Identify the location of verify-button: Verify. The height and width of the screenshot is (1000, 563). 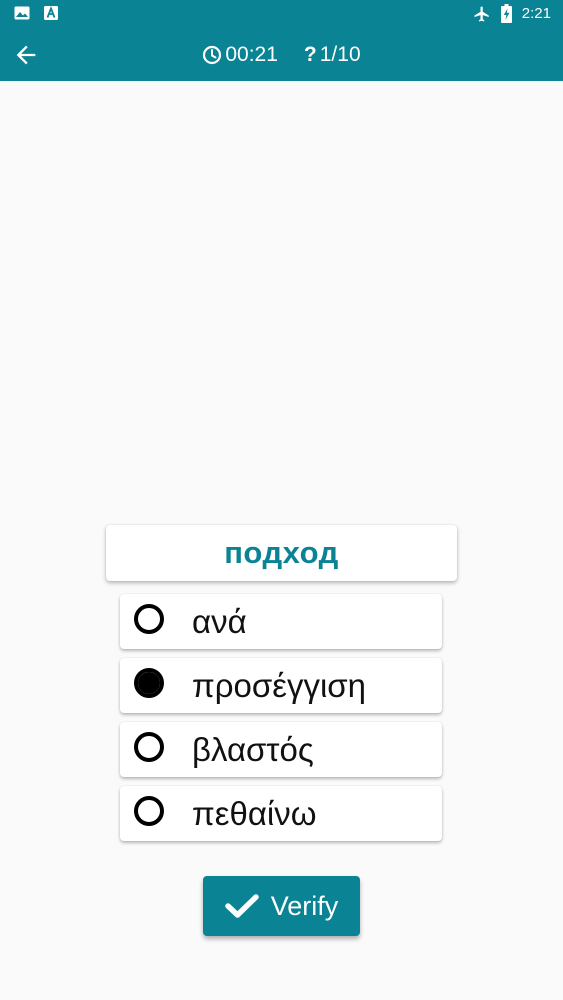
(281, 906).